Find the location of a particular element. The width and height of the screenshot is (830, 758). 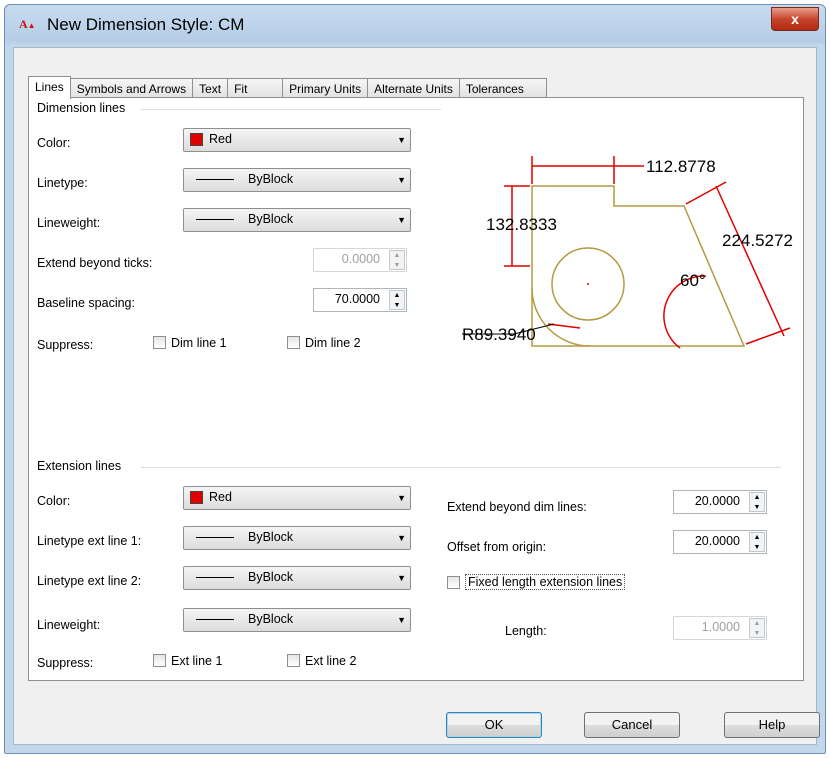

tab-alternate-units: Alternate Units is located at coordinates (413, 88).